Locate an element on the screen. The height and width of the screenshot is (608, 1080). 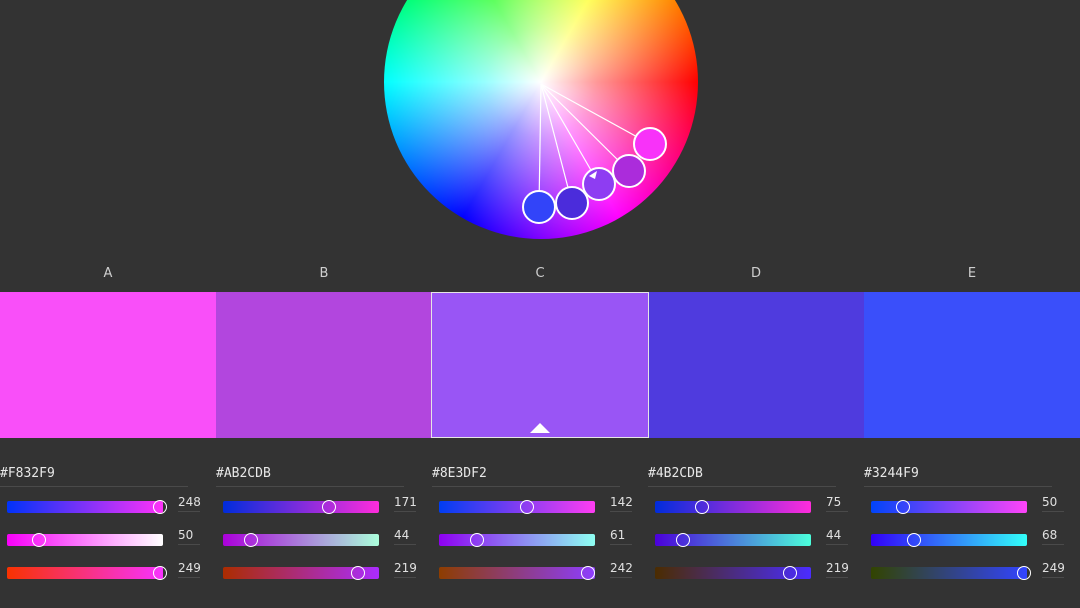
wheel-handle-line-e is located at coordinates (540, 145).